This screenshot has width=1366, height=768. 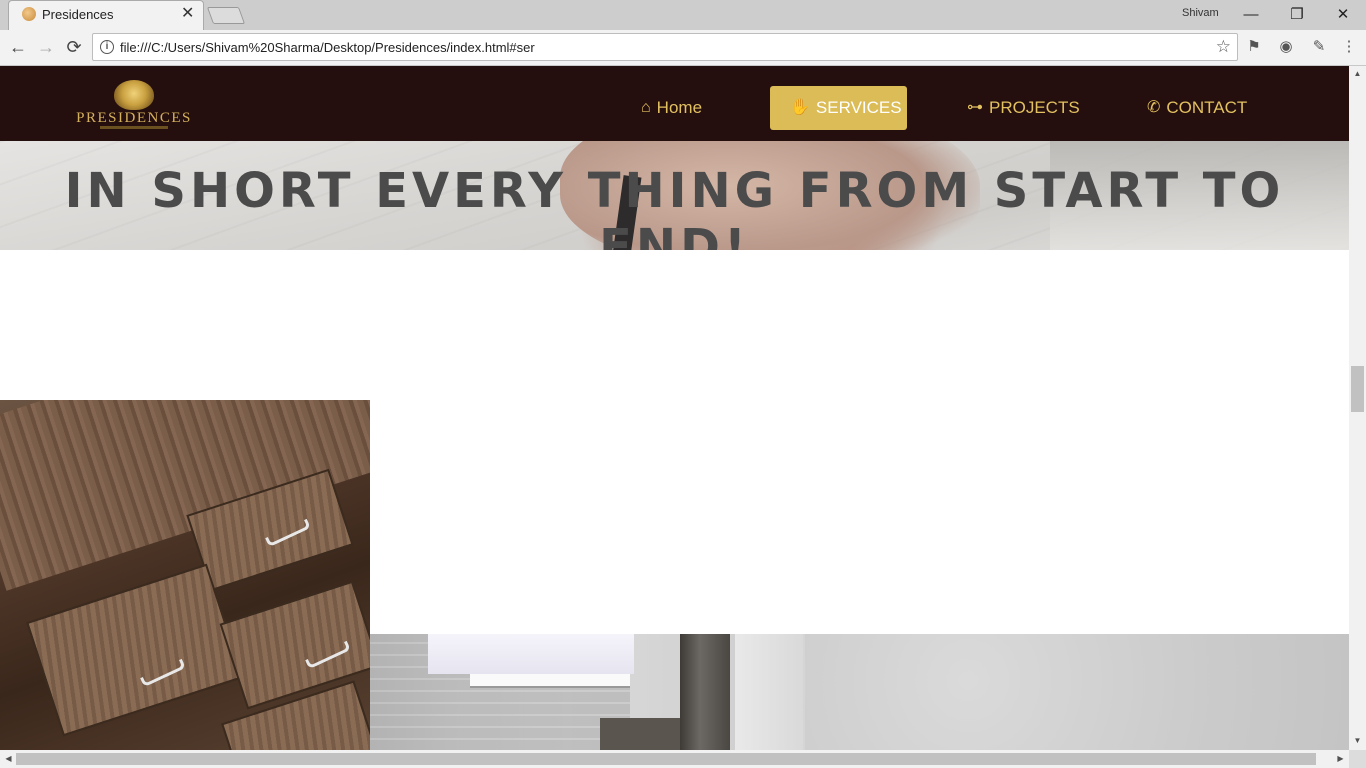 What do you see at coordinates (1357, 759) in the screenshot?
I see `scrollbar-corner` at bounding box center [1357, 759].